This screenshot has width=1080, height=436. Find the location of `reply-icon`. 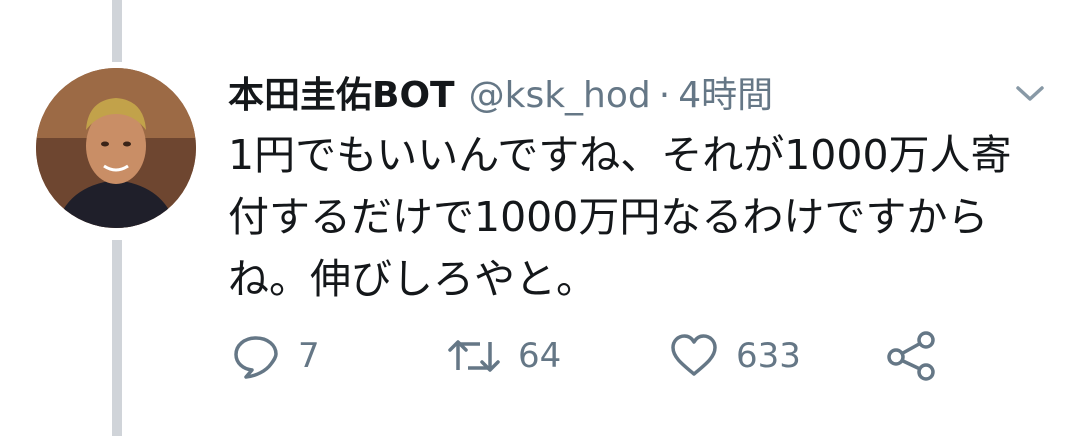

reply-icon is located at coordinates (256, 357).